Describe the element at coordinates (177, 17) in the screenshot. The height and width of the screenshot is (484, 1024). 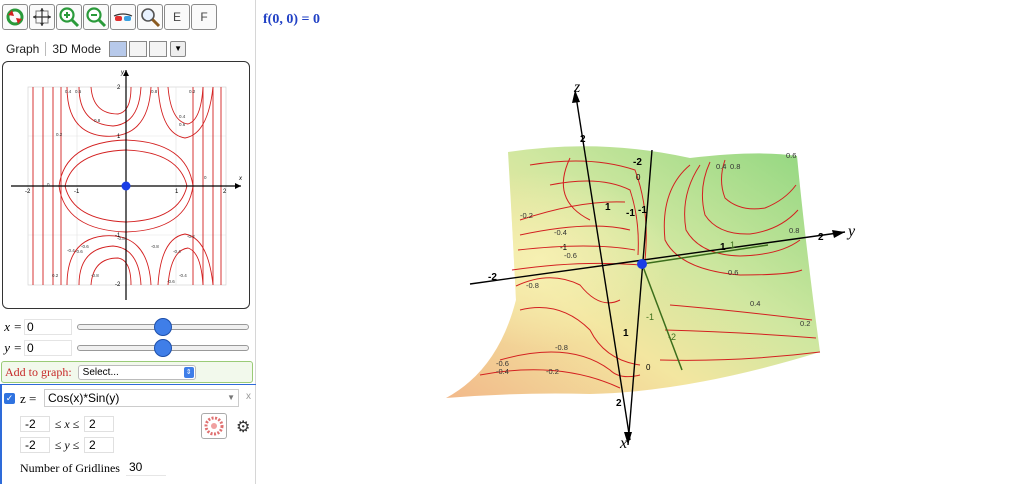
I see `e-button: E` at that location.